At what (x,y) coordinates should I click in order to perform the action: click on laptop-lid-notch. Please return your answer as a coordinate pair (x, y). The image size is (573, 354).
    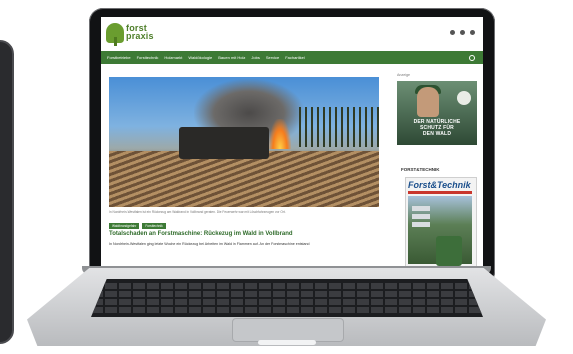
    Looking at the image, I should click on (287, 342).